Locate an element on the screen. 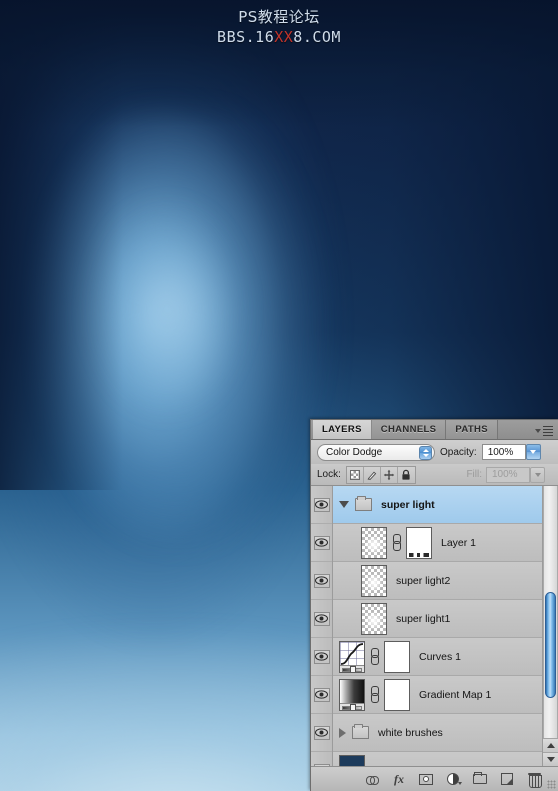 The height and width of the screenshot is (791, 558). opacity-value: 100% is located at coordinates (500, 452).